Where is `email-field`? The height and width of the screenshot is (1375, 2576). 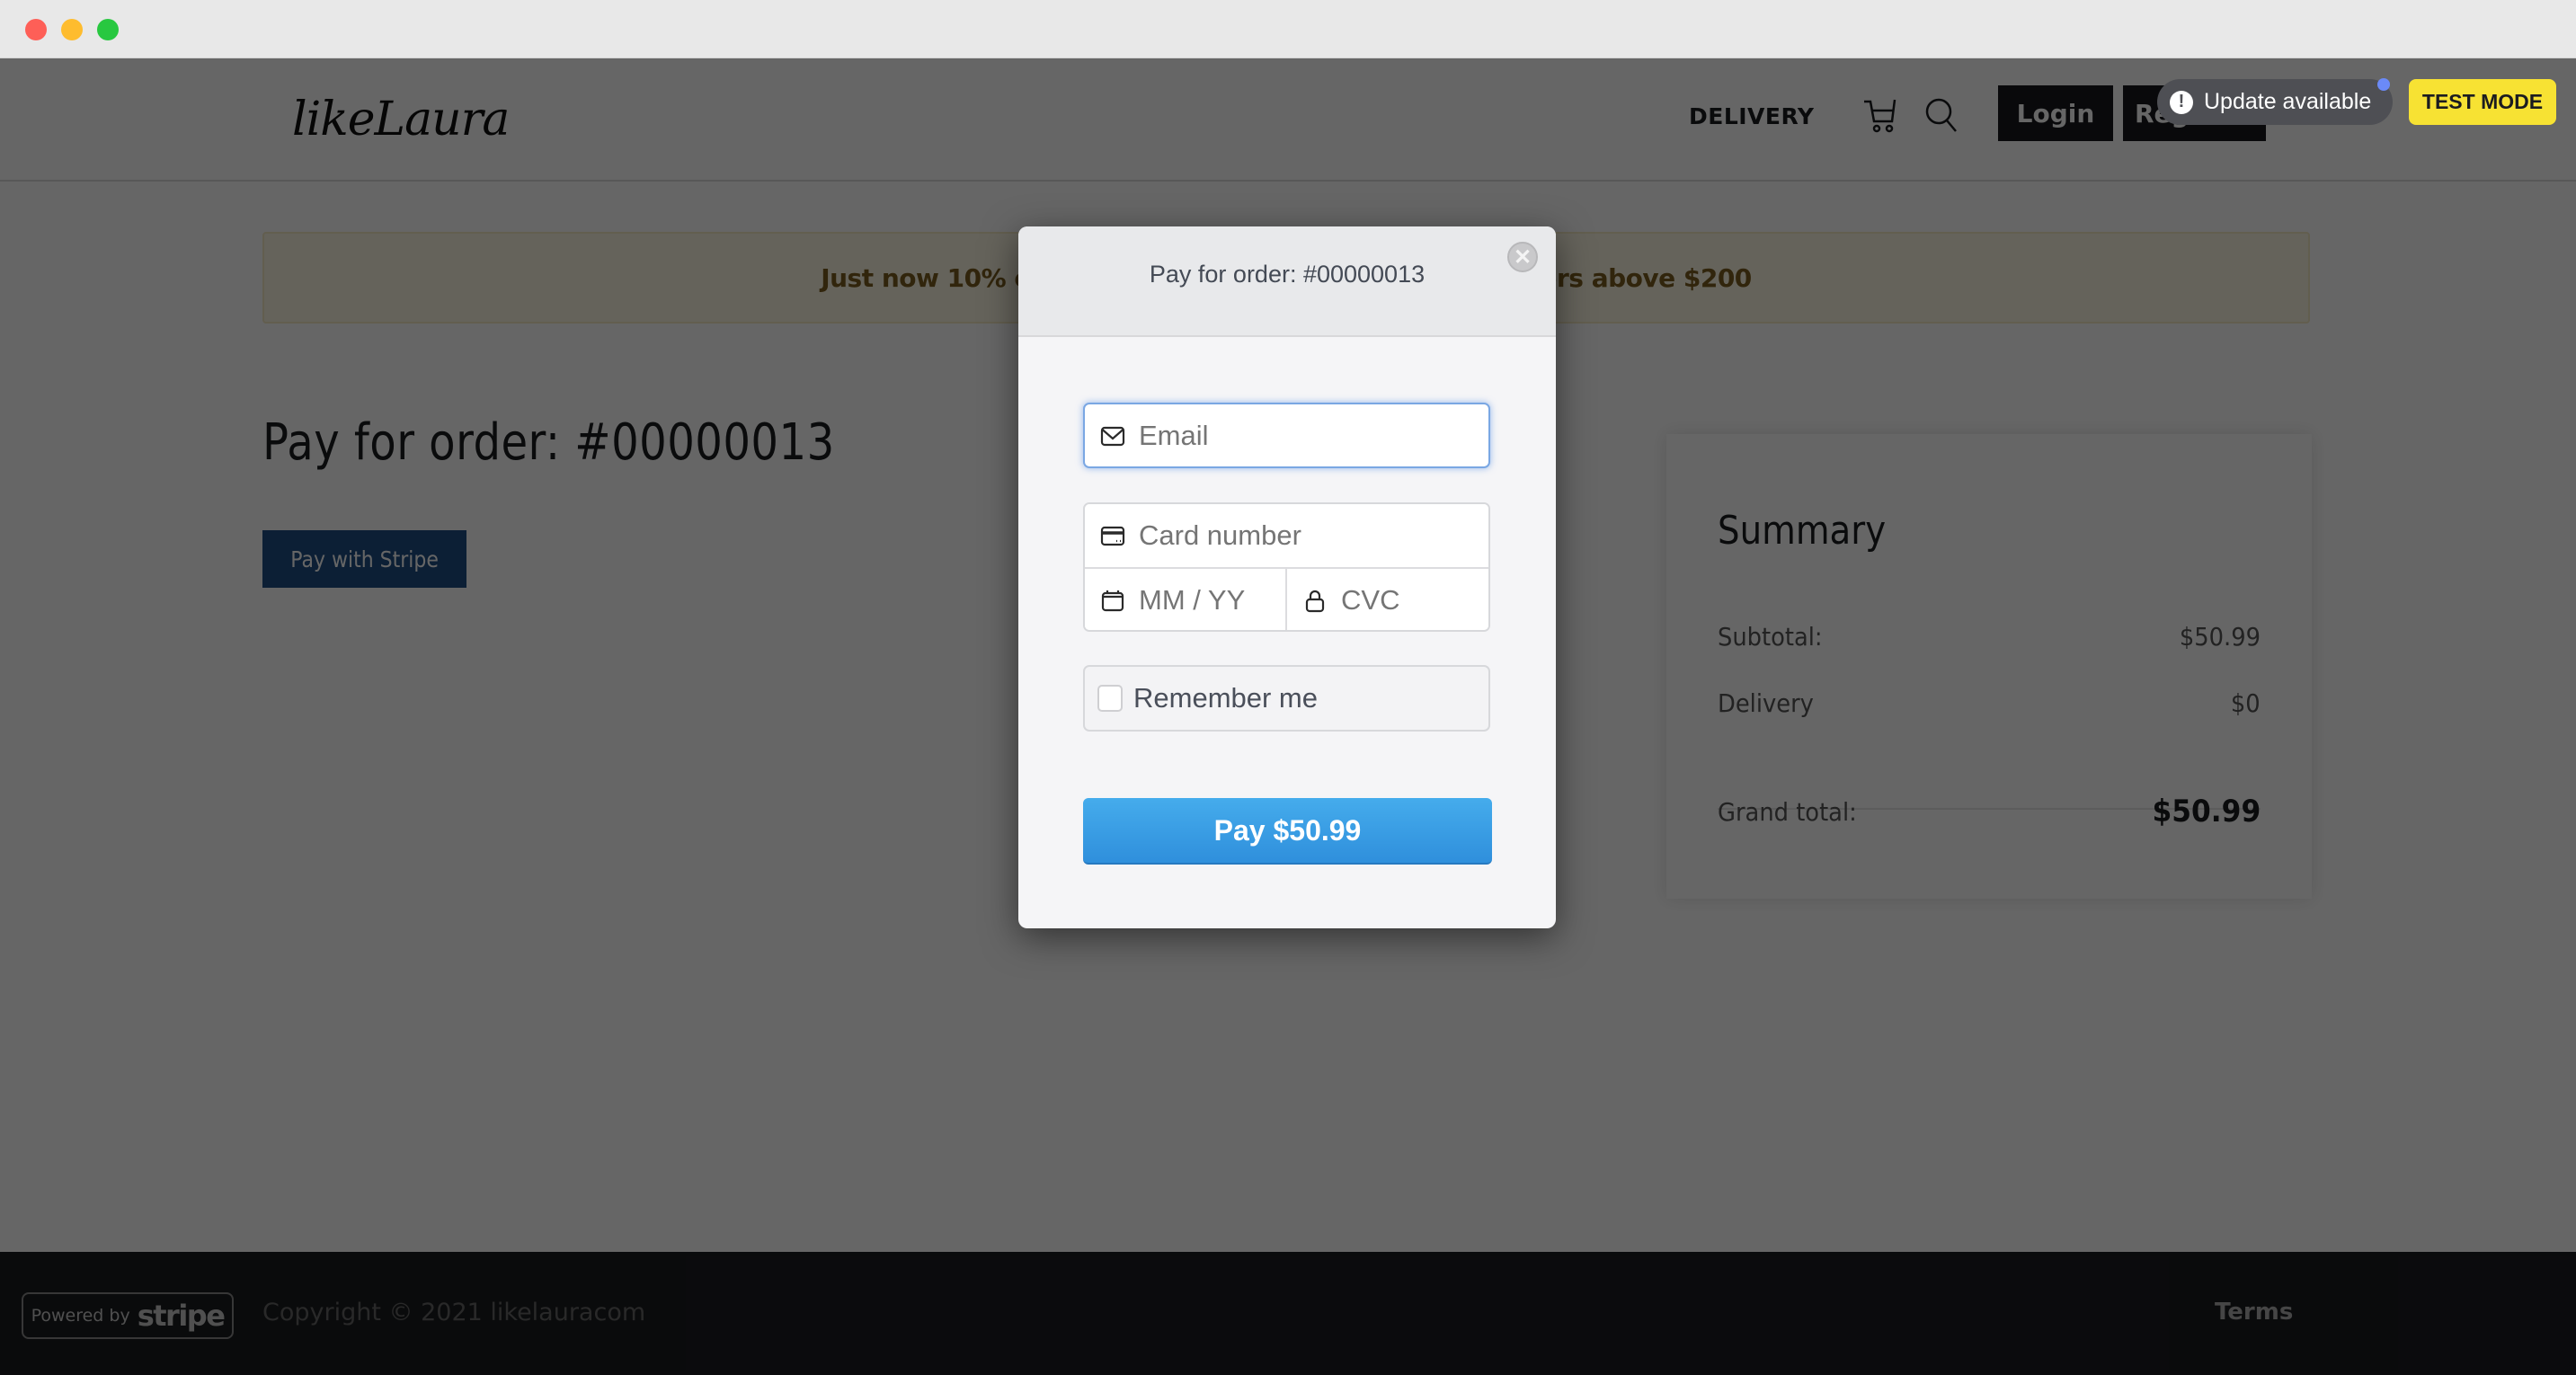
email-field is located at coordinates (1286, 436).